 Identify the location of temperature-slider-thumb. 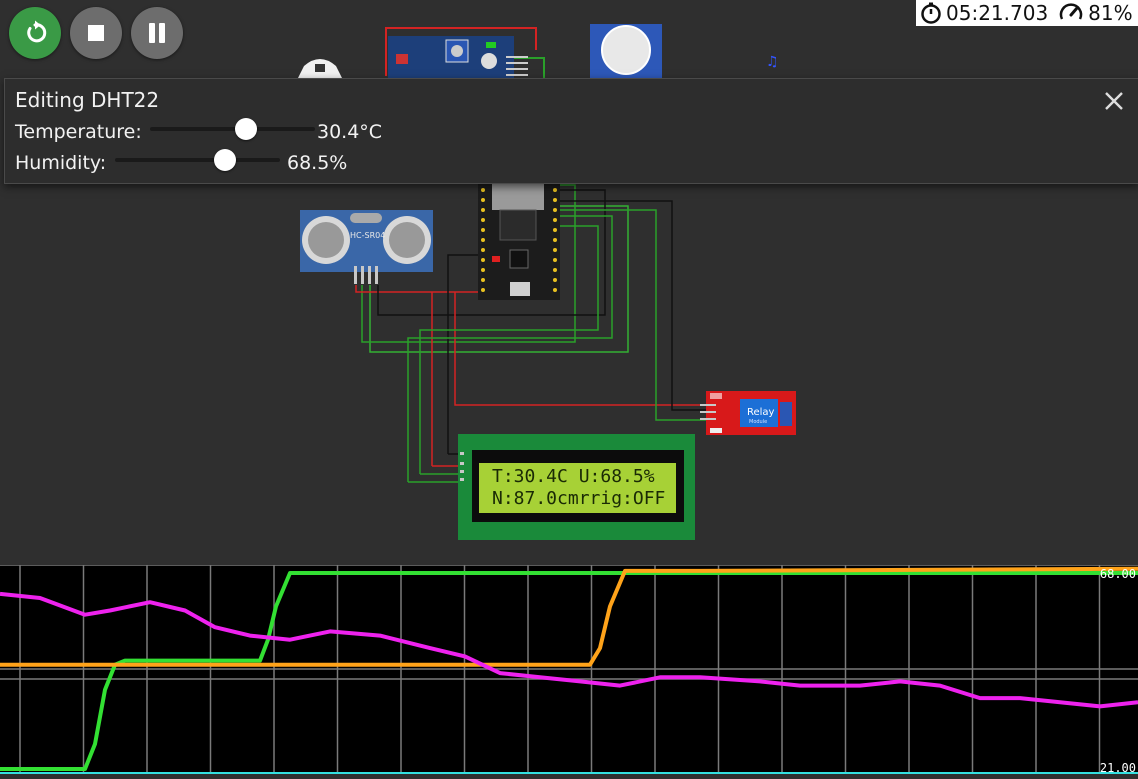
(245, 129).